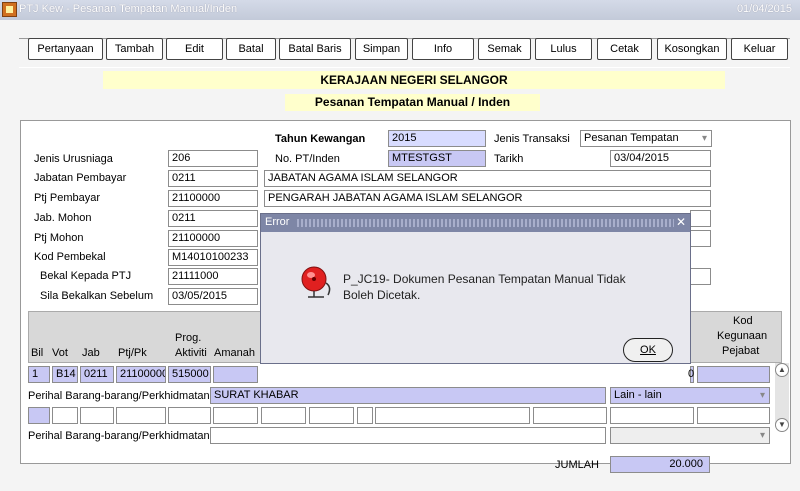 The image size is (800, 491). I want to click on col-pejabat: Pejabat, so click(741, 351).